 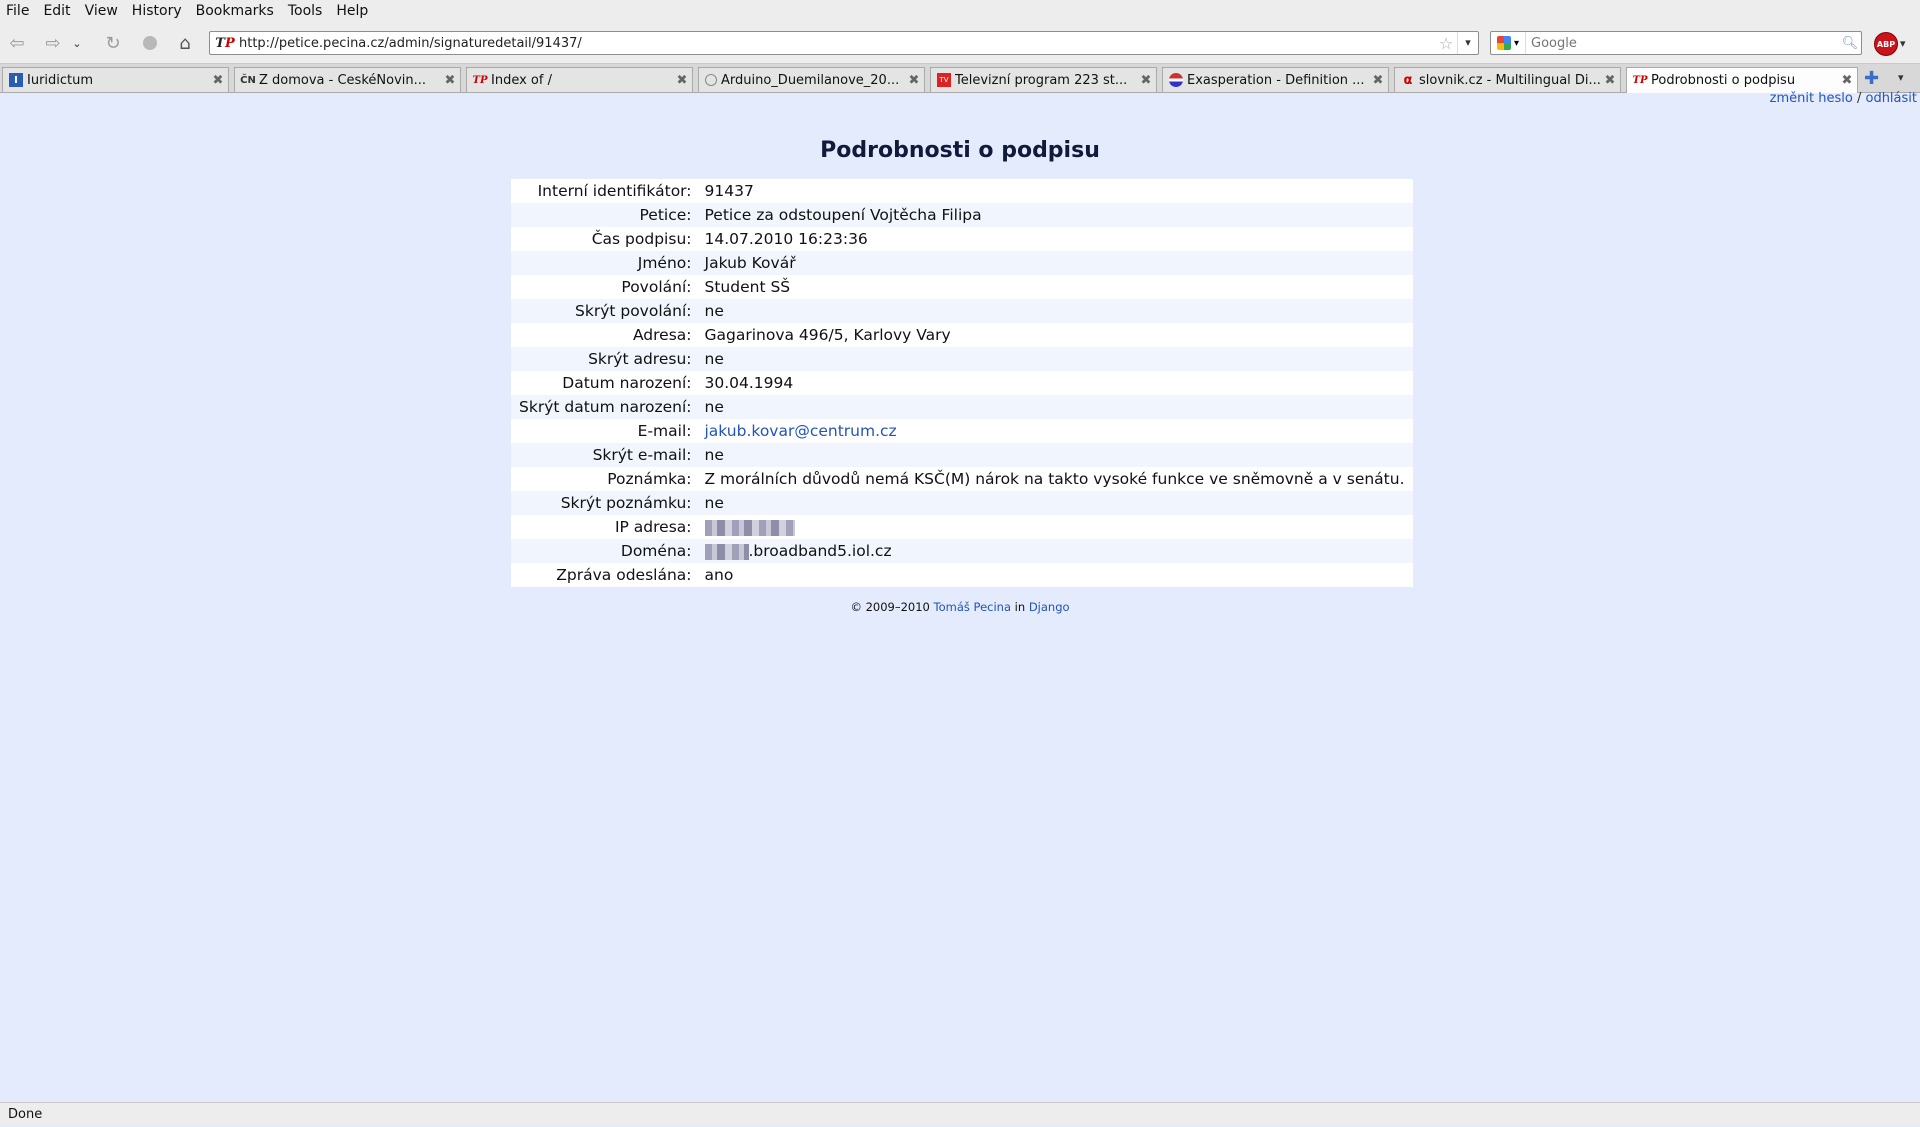 I want to click on detail-label: Doména:, so click(x=606, y=551).